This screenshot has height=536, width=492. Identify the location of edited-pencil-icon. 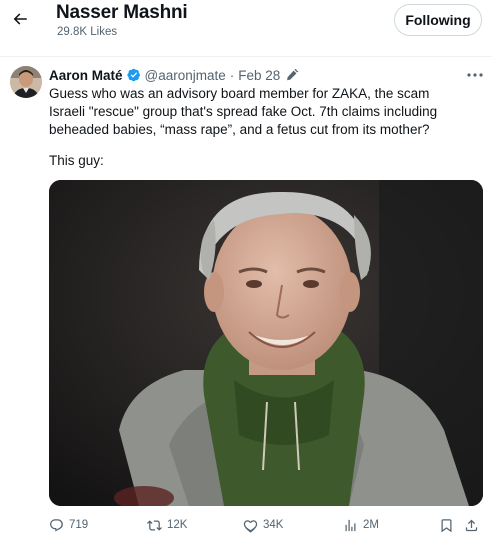
(292, 75).